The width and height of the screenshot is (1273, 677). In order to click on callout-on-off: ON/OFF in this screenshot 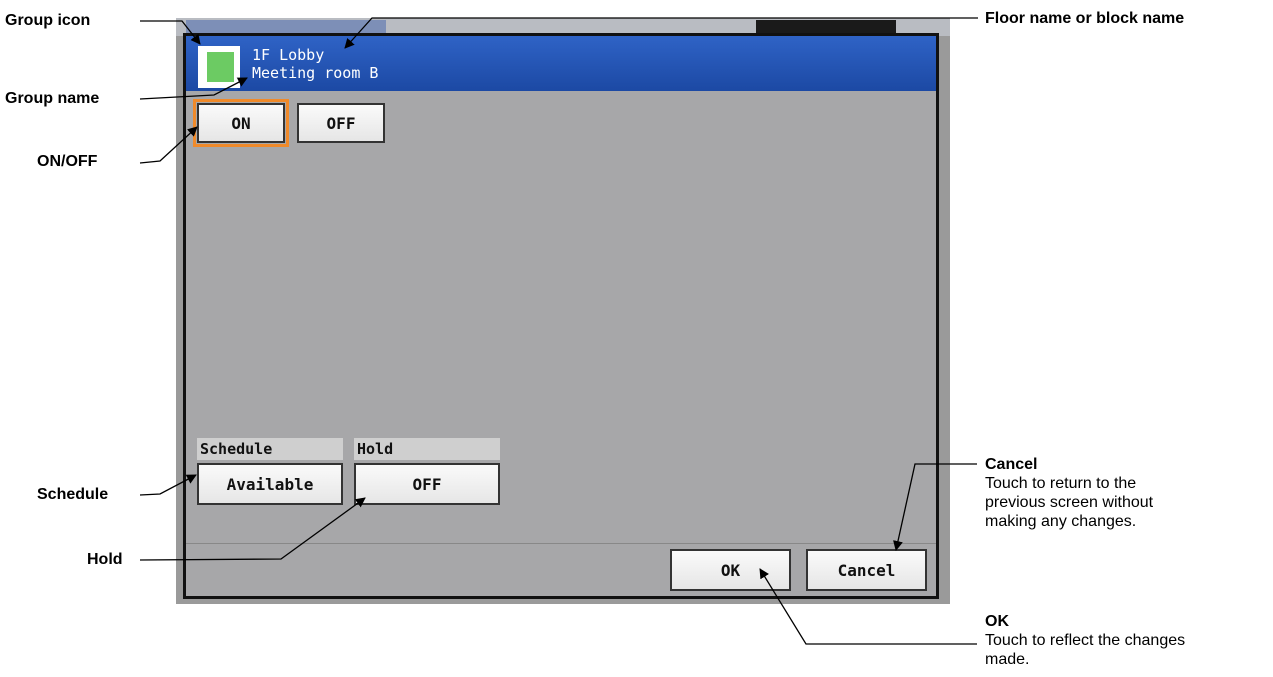, I will do `click(67, 161)`.